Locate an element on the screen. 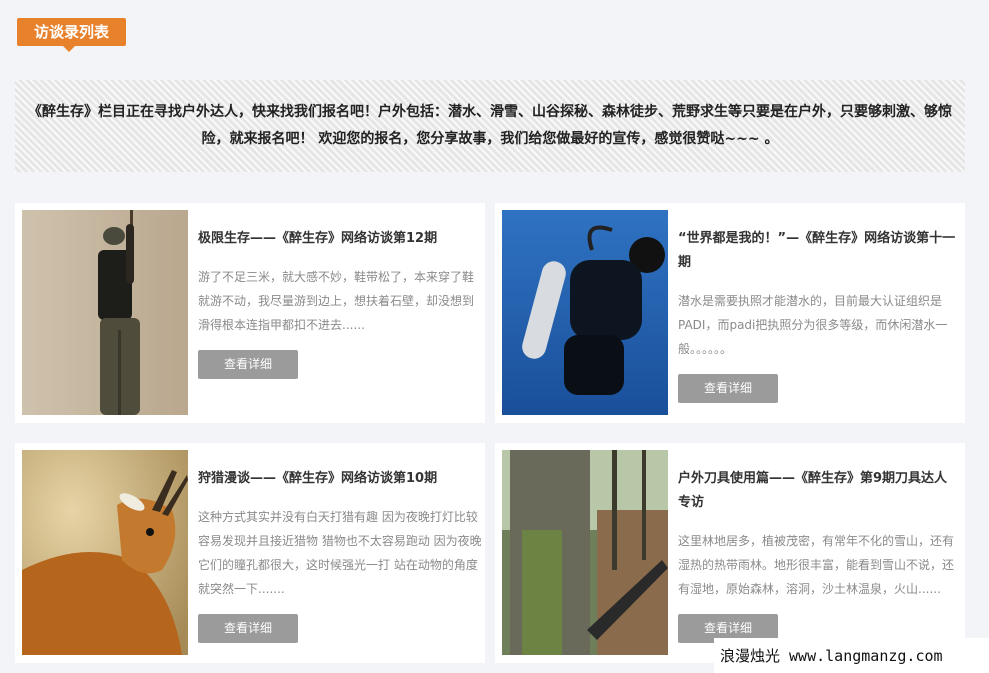 This screenshot has width=989, height=673. site-watermark: 浪漫烛光 www.langmanzg.com is located at coordinates (851, 655).